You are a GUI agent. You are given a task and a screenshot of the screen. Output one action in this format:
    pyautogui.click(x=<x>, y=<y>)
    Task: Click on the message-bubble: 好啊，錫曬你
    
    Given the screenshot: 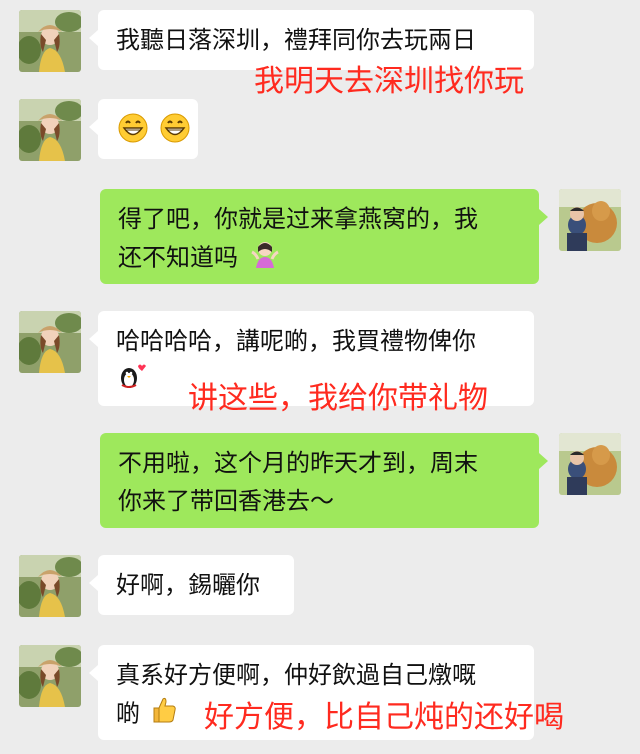 What is the action you would take?
    pyautogui.click(x=191, y=585)
    